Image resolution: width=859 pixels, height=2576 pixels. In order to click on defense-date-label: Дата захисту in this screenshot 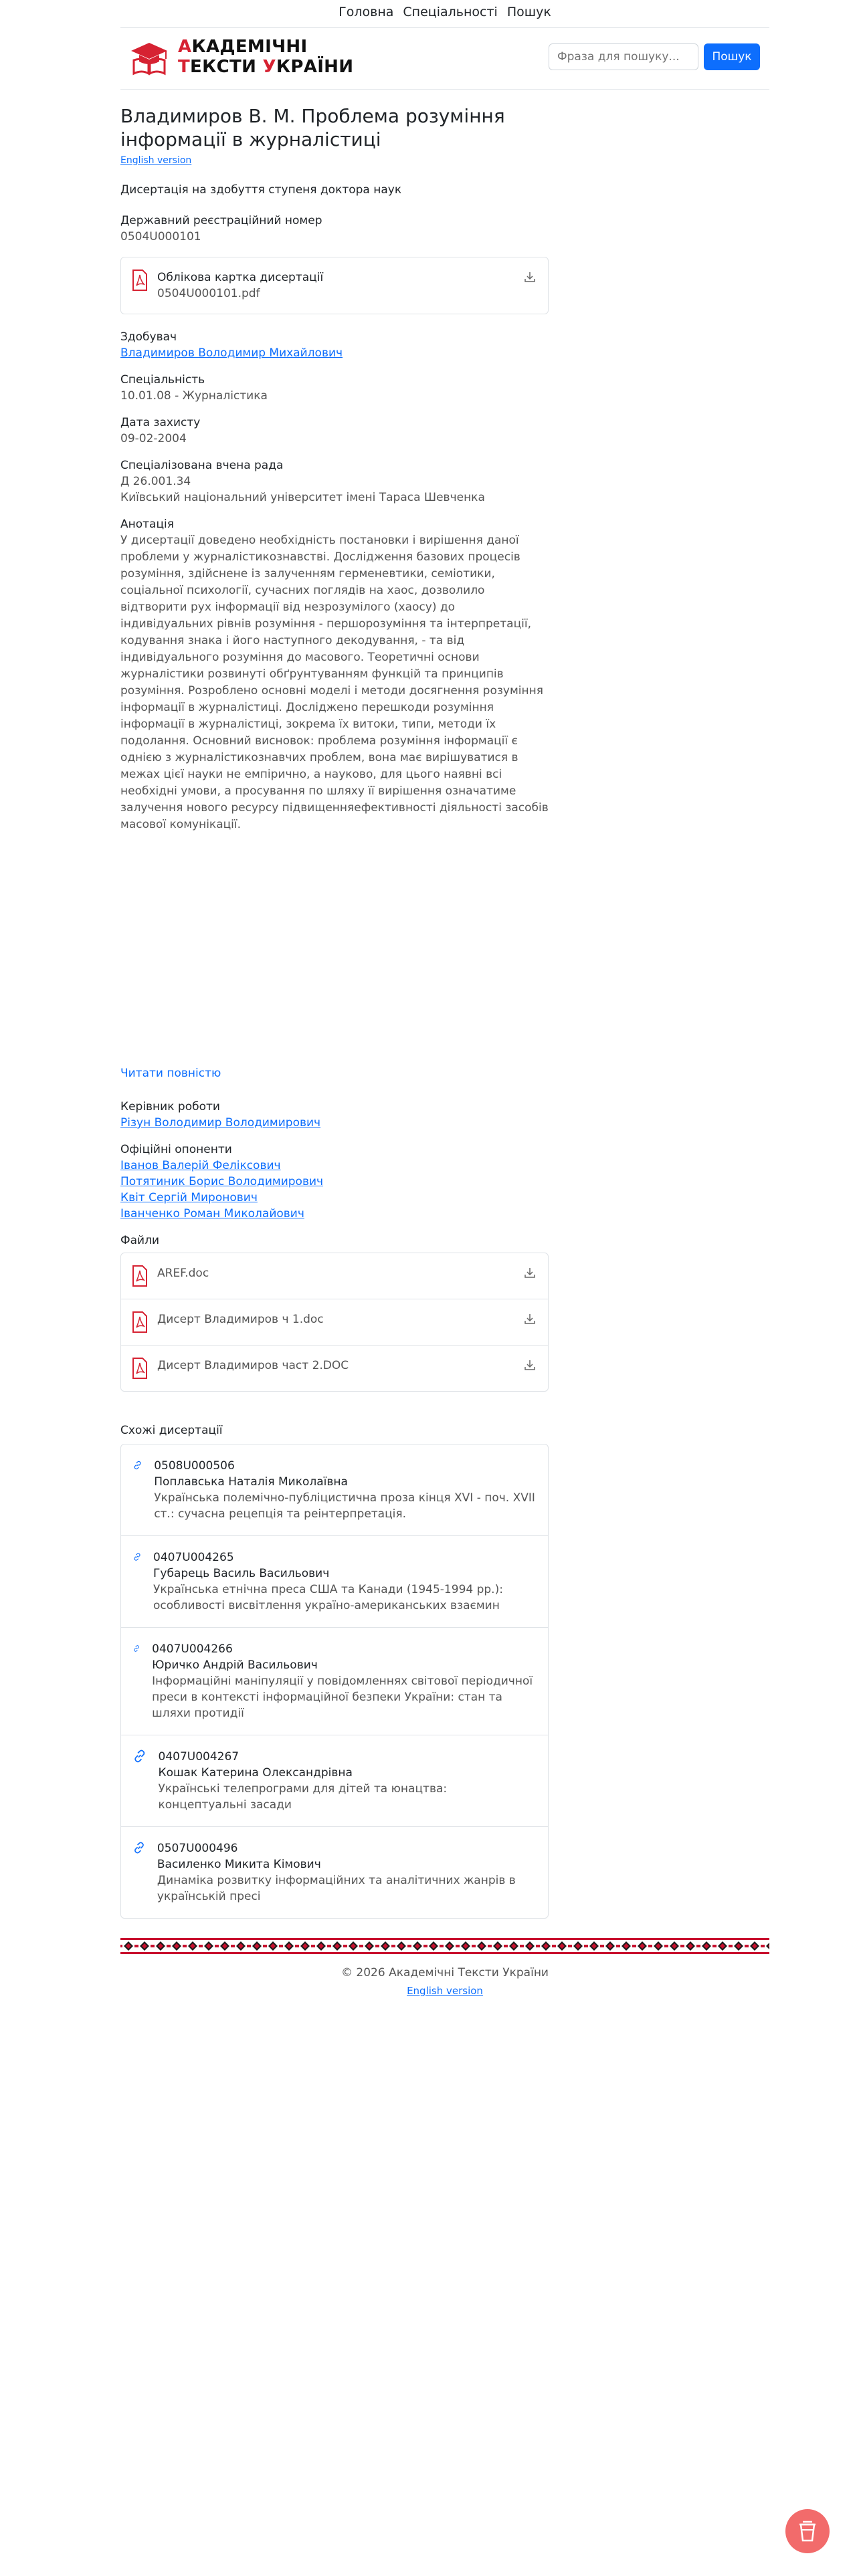, I will do `click(160, 423)`.